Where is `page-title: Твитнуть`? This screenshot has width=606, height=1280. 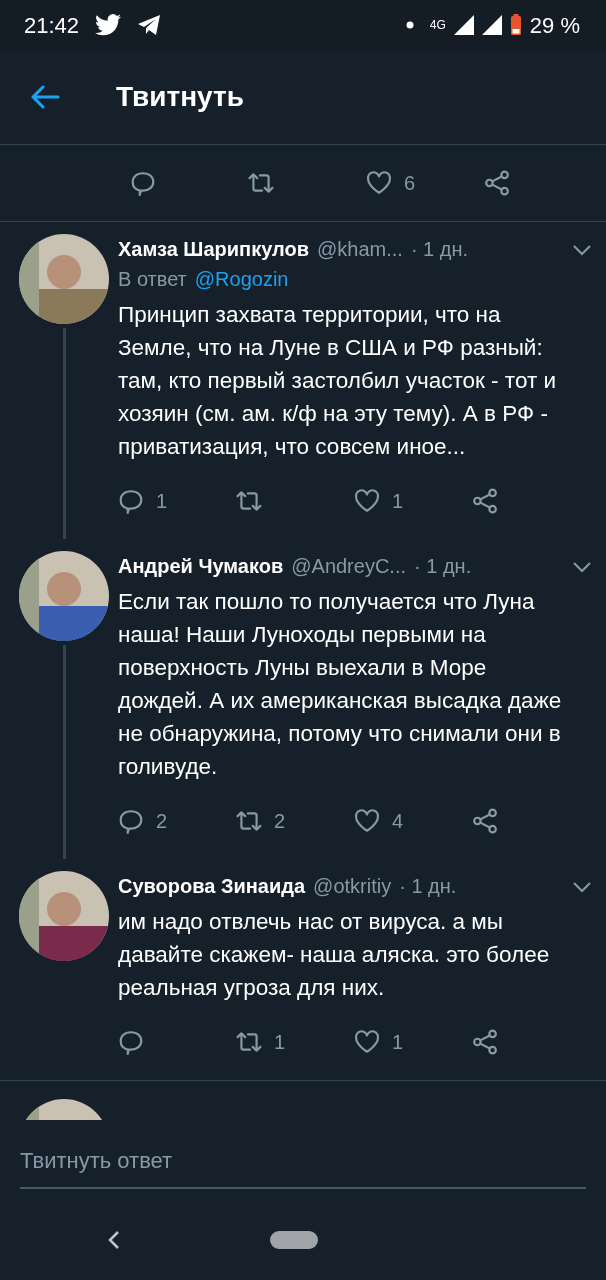
page-title: Твитнуть is located at coordinates (180, 97).